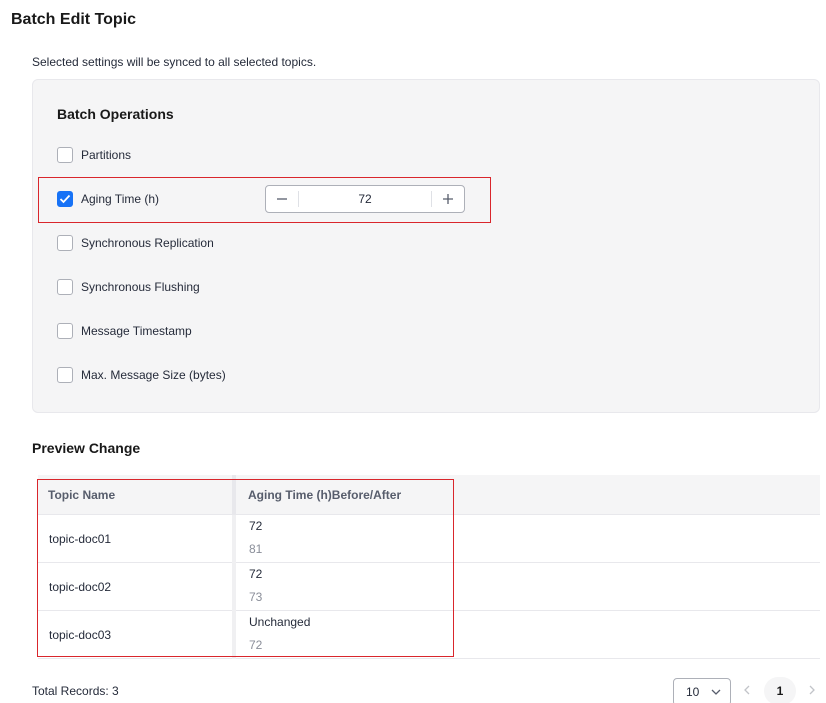 Image resolution: width=826 pixels, height=703 pixels. I want to click on chevron-left-icon, so click(747, 690).